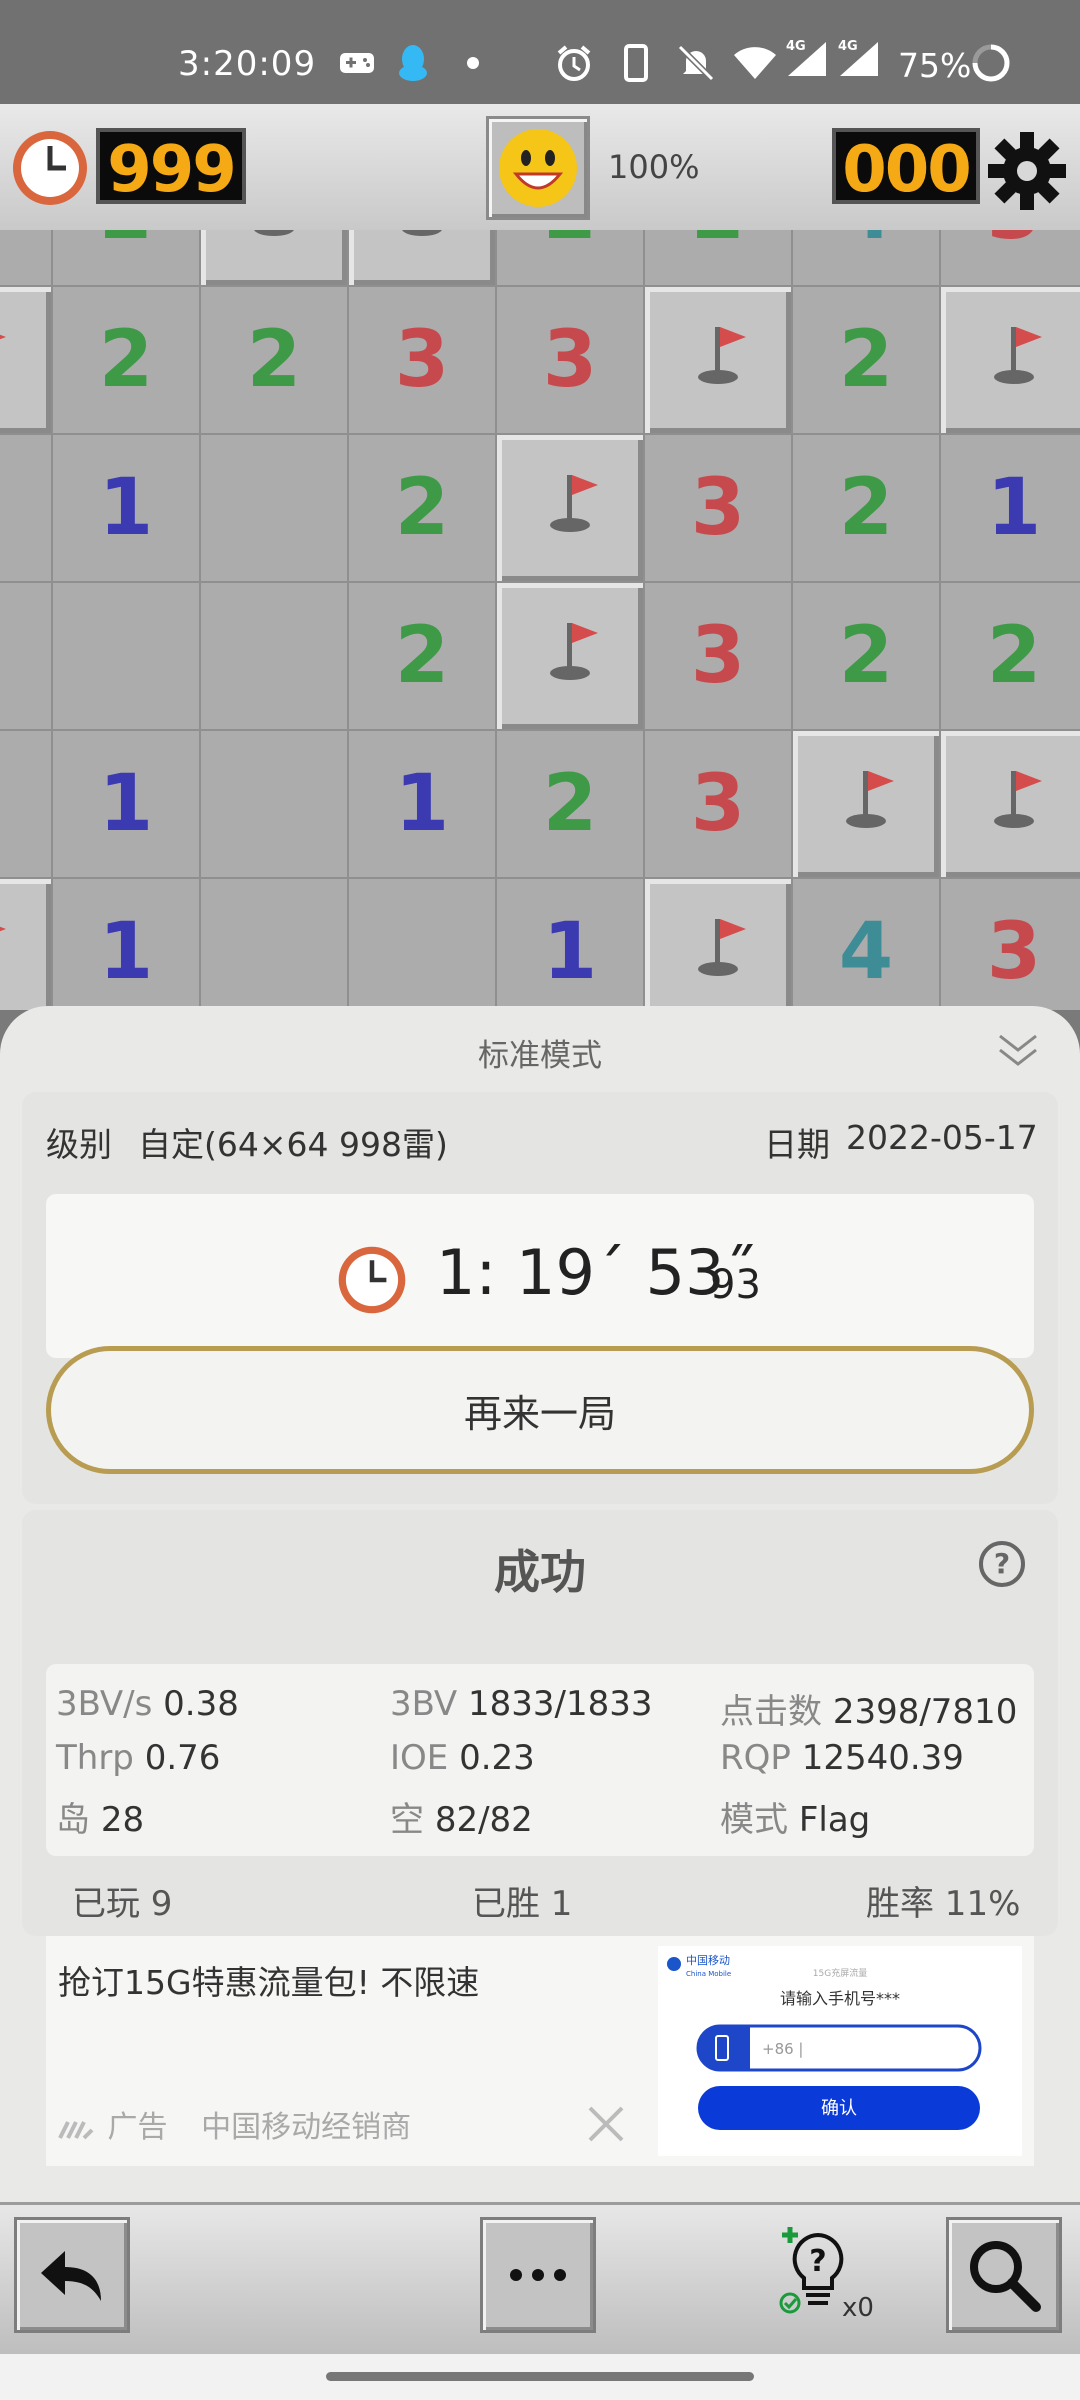 This screenshot has height=2400, width=1080. What do you see at coordinates (122, 1904) in the screenshot?
I see `games-played: 已玩 9` at bounding box center [122, 1904].